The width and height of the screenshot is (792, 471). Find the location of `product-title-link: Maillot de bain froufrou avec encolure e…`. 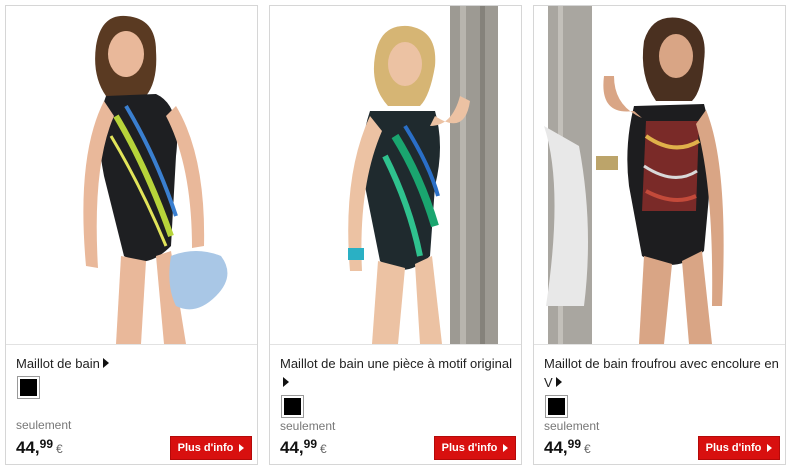

product-title-link: Maillot de bain froufrou avec encolure e… is located at coordinates (663, 373).